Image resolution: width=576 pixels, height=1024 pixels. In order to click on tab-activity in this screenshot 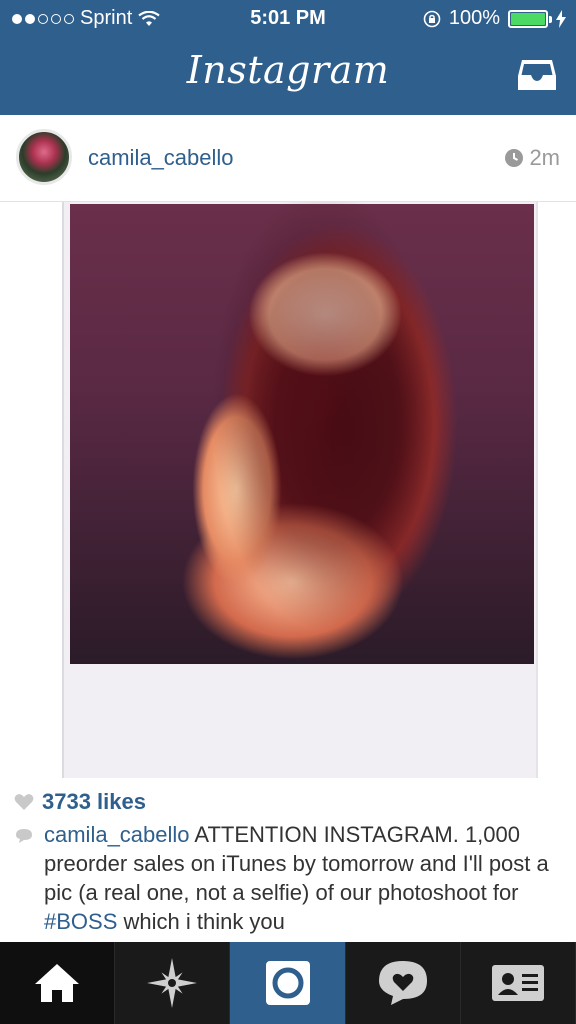, I will do `click(403, 983)`.